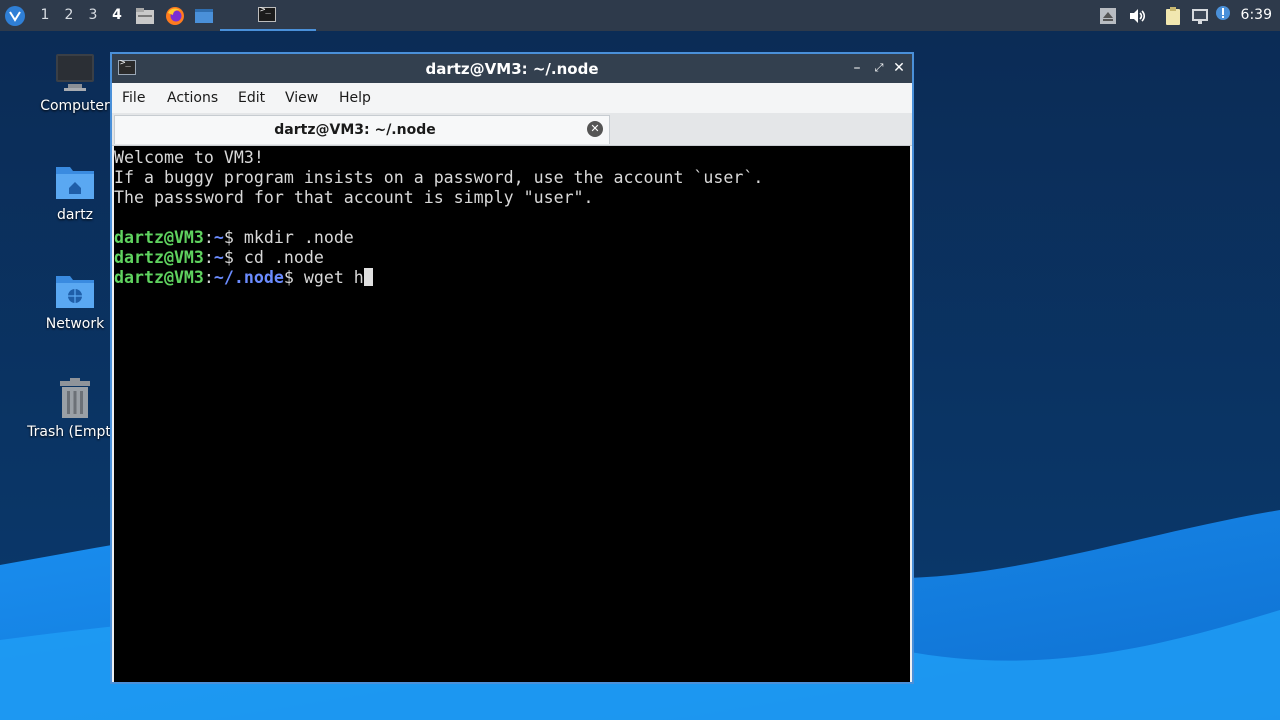 This screenshot has height=720, width=1280. I want to click on command-input: wget h, so click(334, 277).